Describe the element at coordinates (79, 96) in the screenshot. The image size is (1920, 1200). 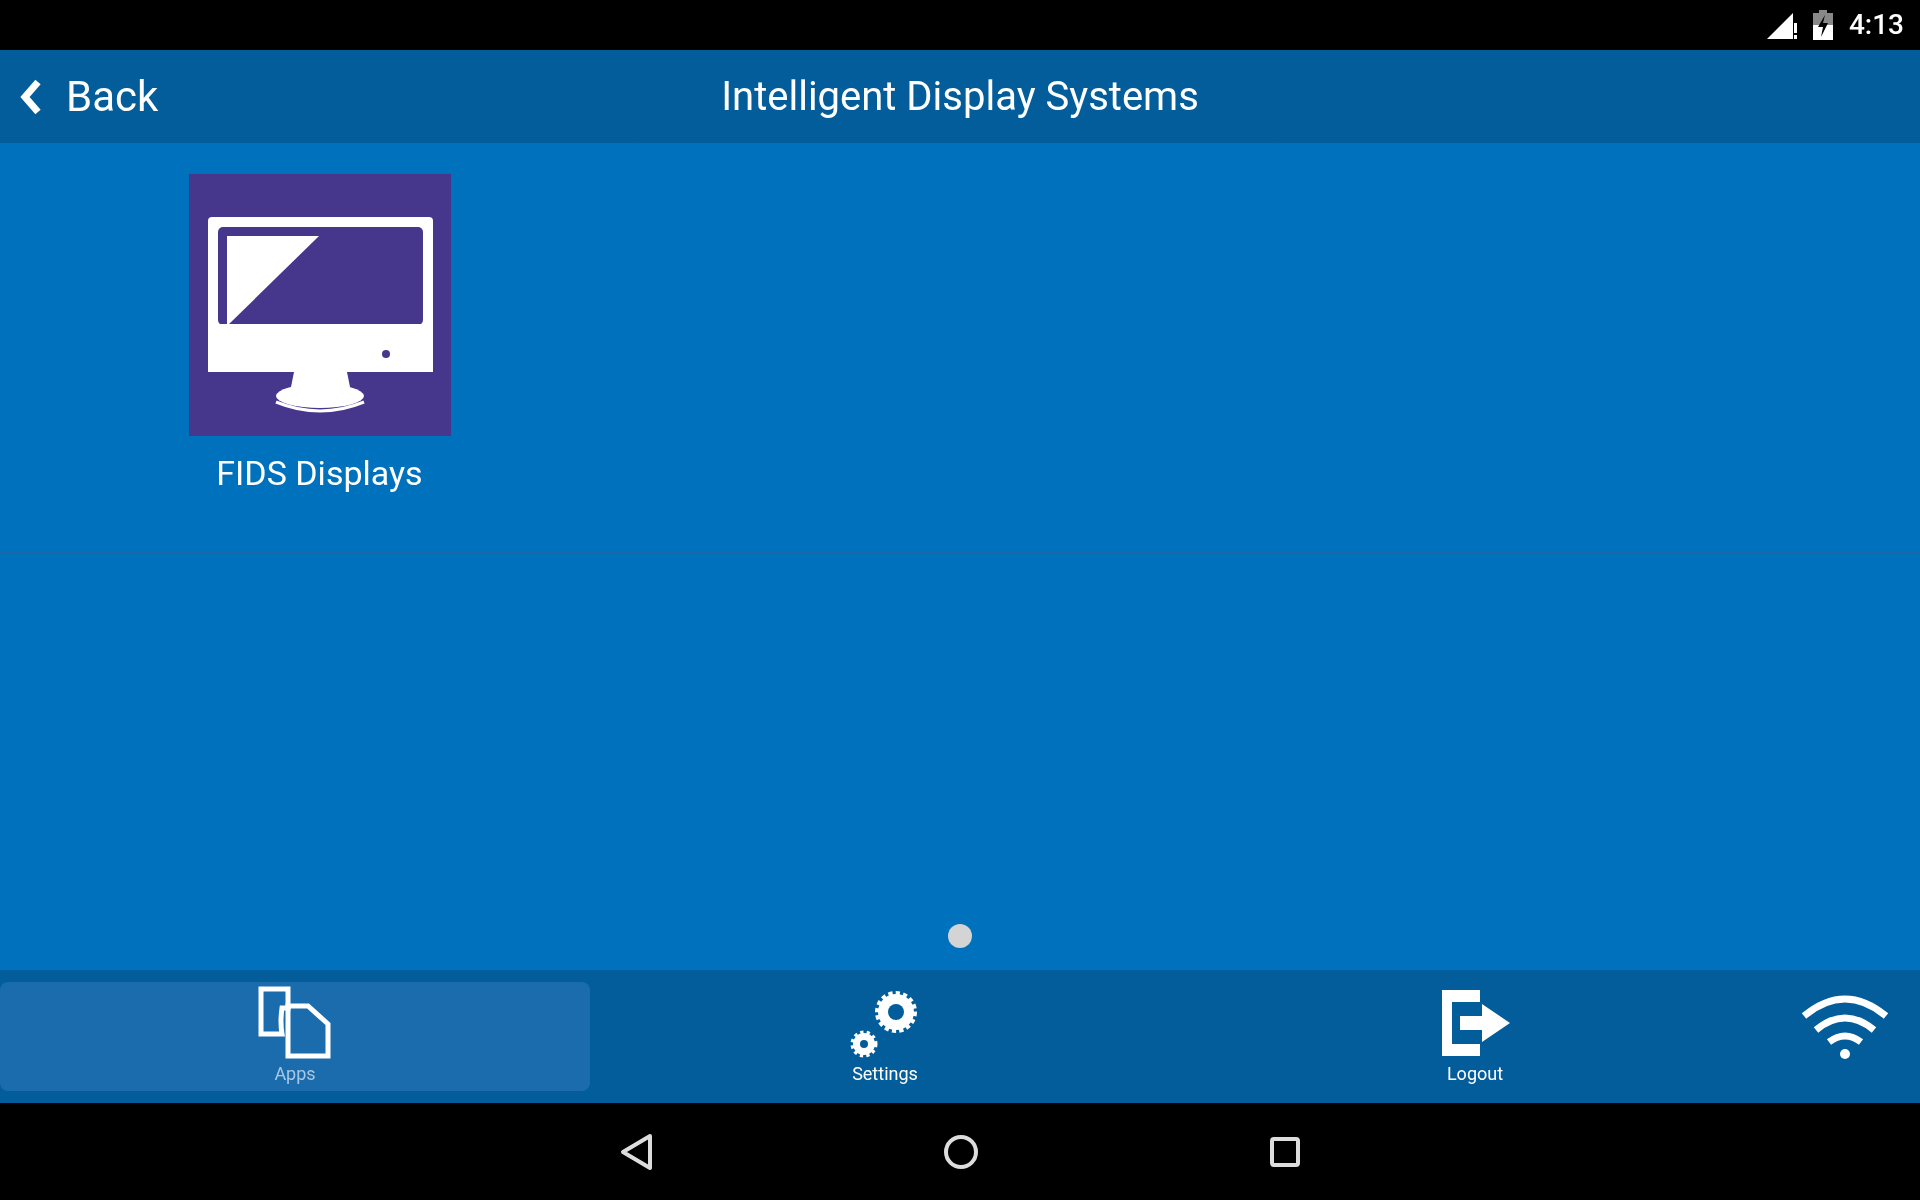
I see `back-button: Back` at that location.